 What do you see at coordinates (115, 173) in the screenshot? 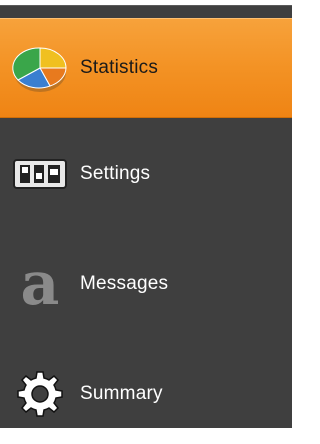
I see `nav-item-label: Settings` at bounding box center [115, 173].